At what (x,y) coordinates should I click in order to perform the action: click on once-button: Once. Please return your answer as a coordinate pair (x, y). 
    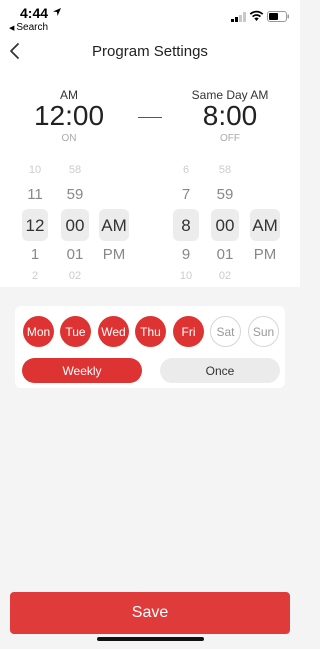
    Looking at the image, I should click on (220, 370).